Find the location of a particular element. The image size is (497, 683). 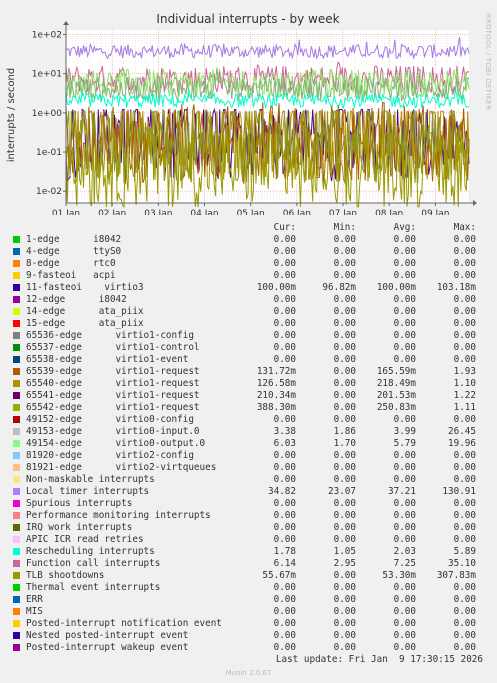

x-tick-label: 01 Jan is located at coordinates (66, 212).